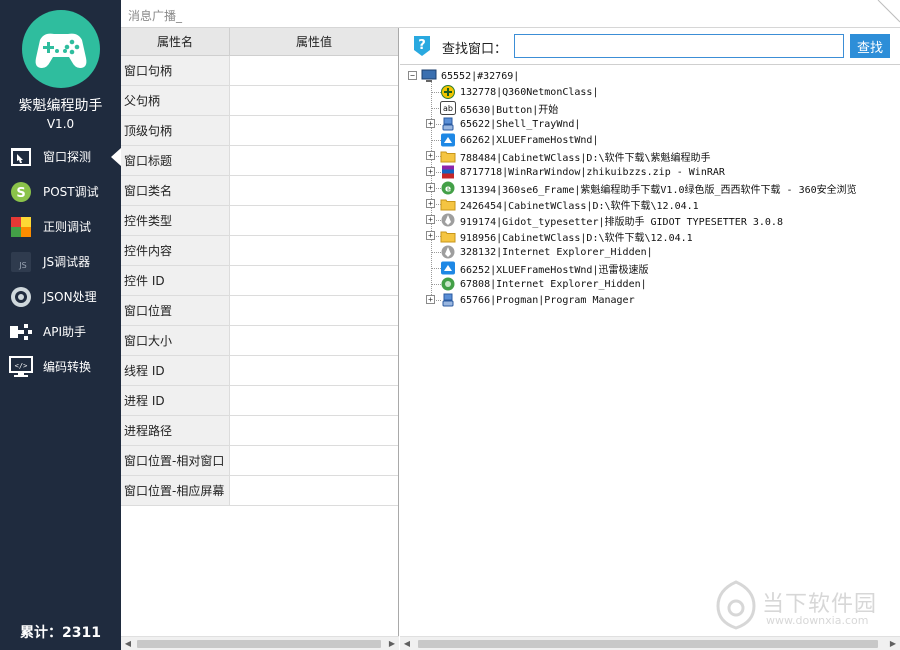  Describe the element at coordinates (155, 16) in the screenshot. I see `message-text: 消息广播_` at that location.